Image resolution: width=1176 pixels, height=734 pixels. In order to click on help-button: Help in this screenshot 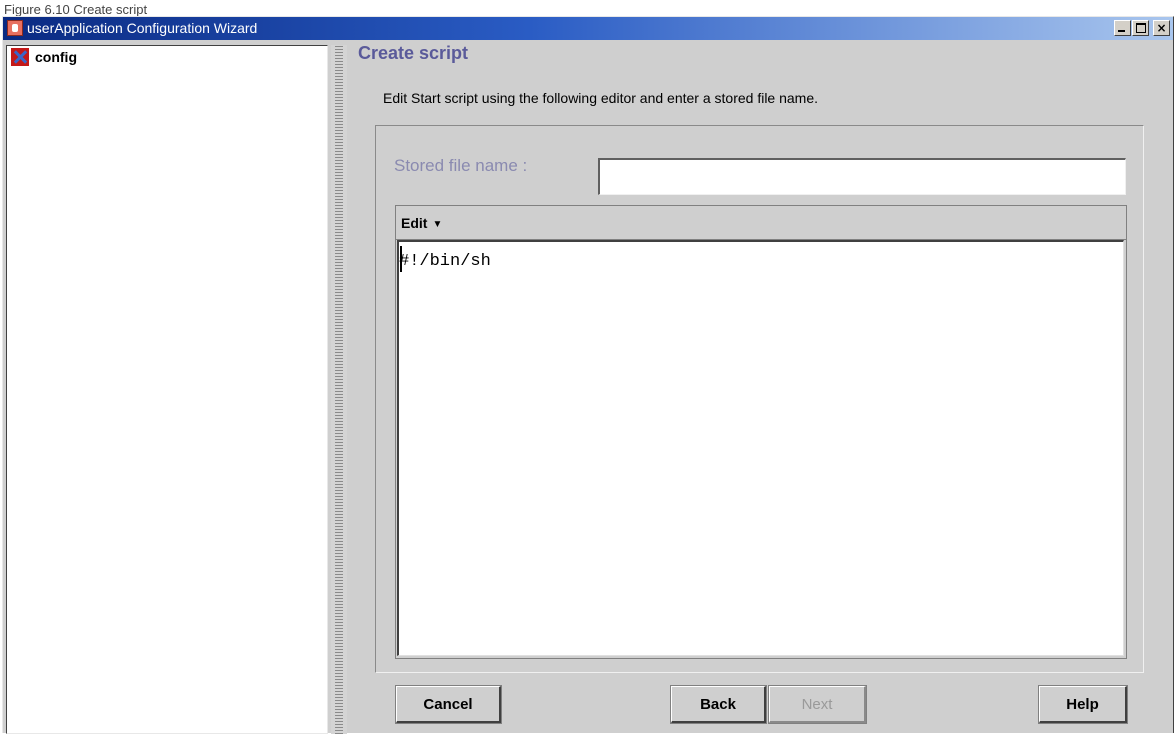, I will do `click(1083, 704)`.